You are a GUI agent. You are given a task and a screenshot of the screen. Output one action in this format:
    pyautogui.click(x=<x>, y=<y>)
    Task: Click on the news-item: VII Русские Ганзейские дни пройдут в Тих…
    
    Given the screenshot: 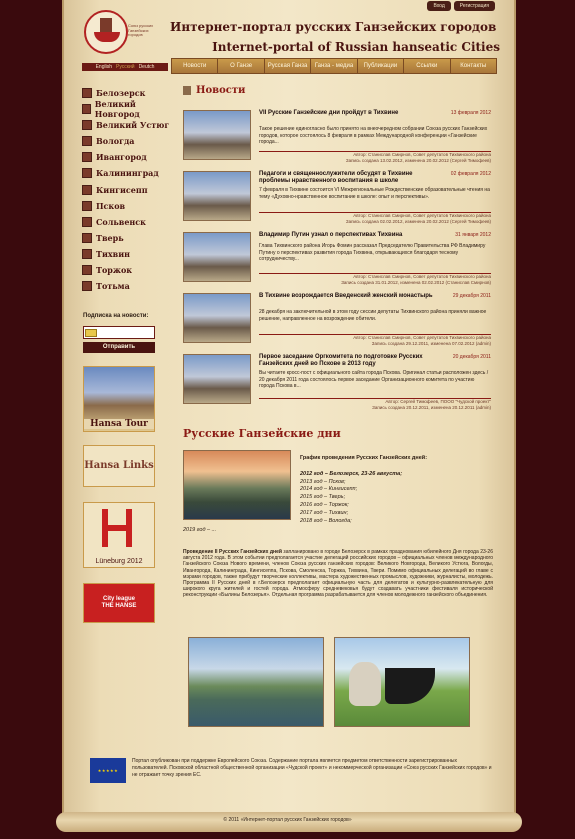 What is the action you would take?
    pyautogui.click(x=338, y=139)
    